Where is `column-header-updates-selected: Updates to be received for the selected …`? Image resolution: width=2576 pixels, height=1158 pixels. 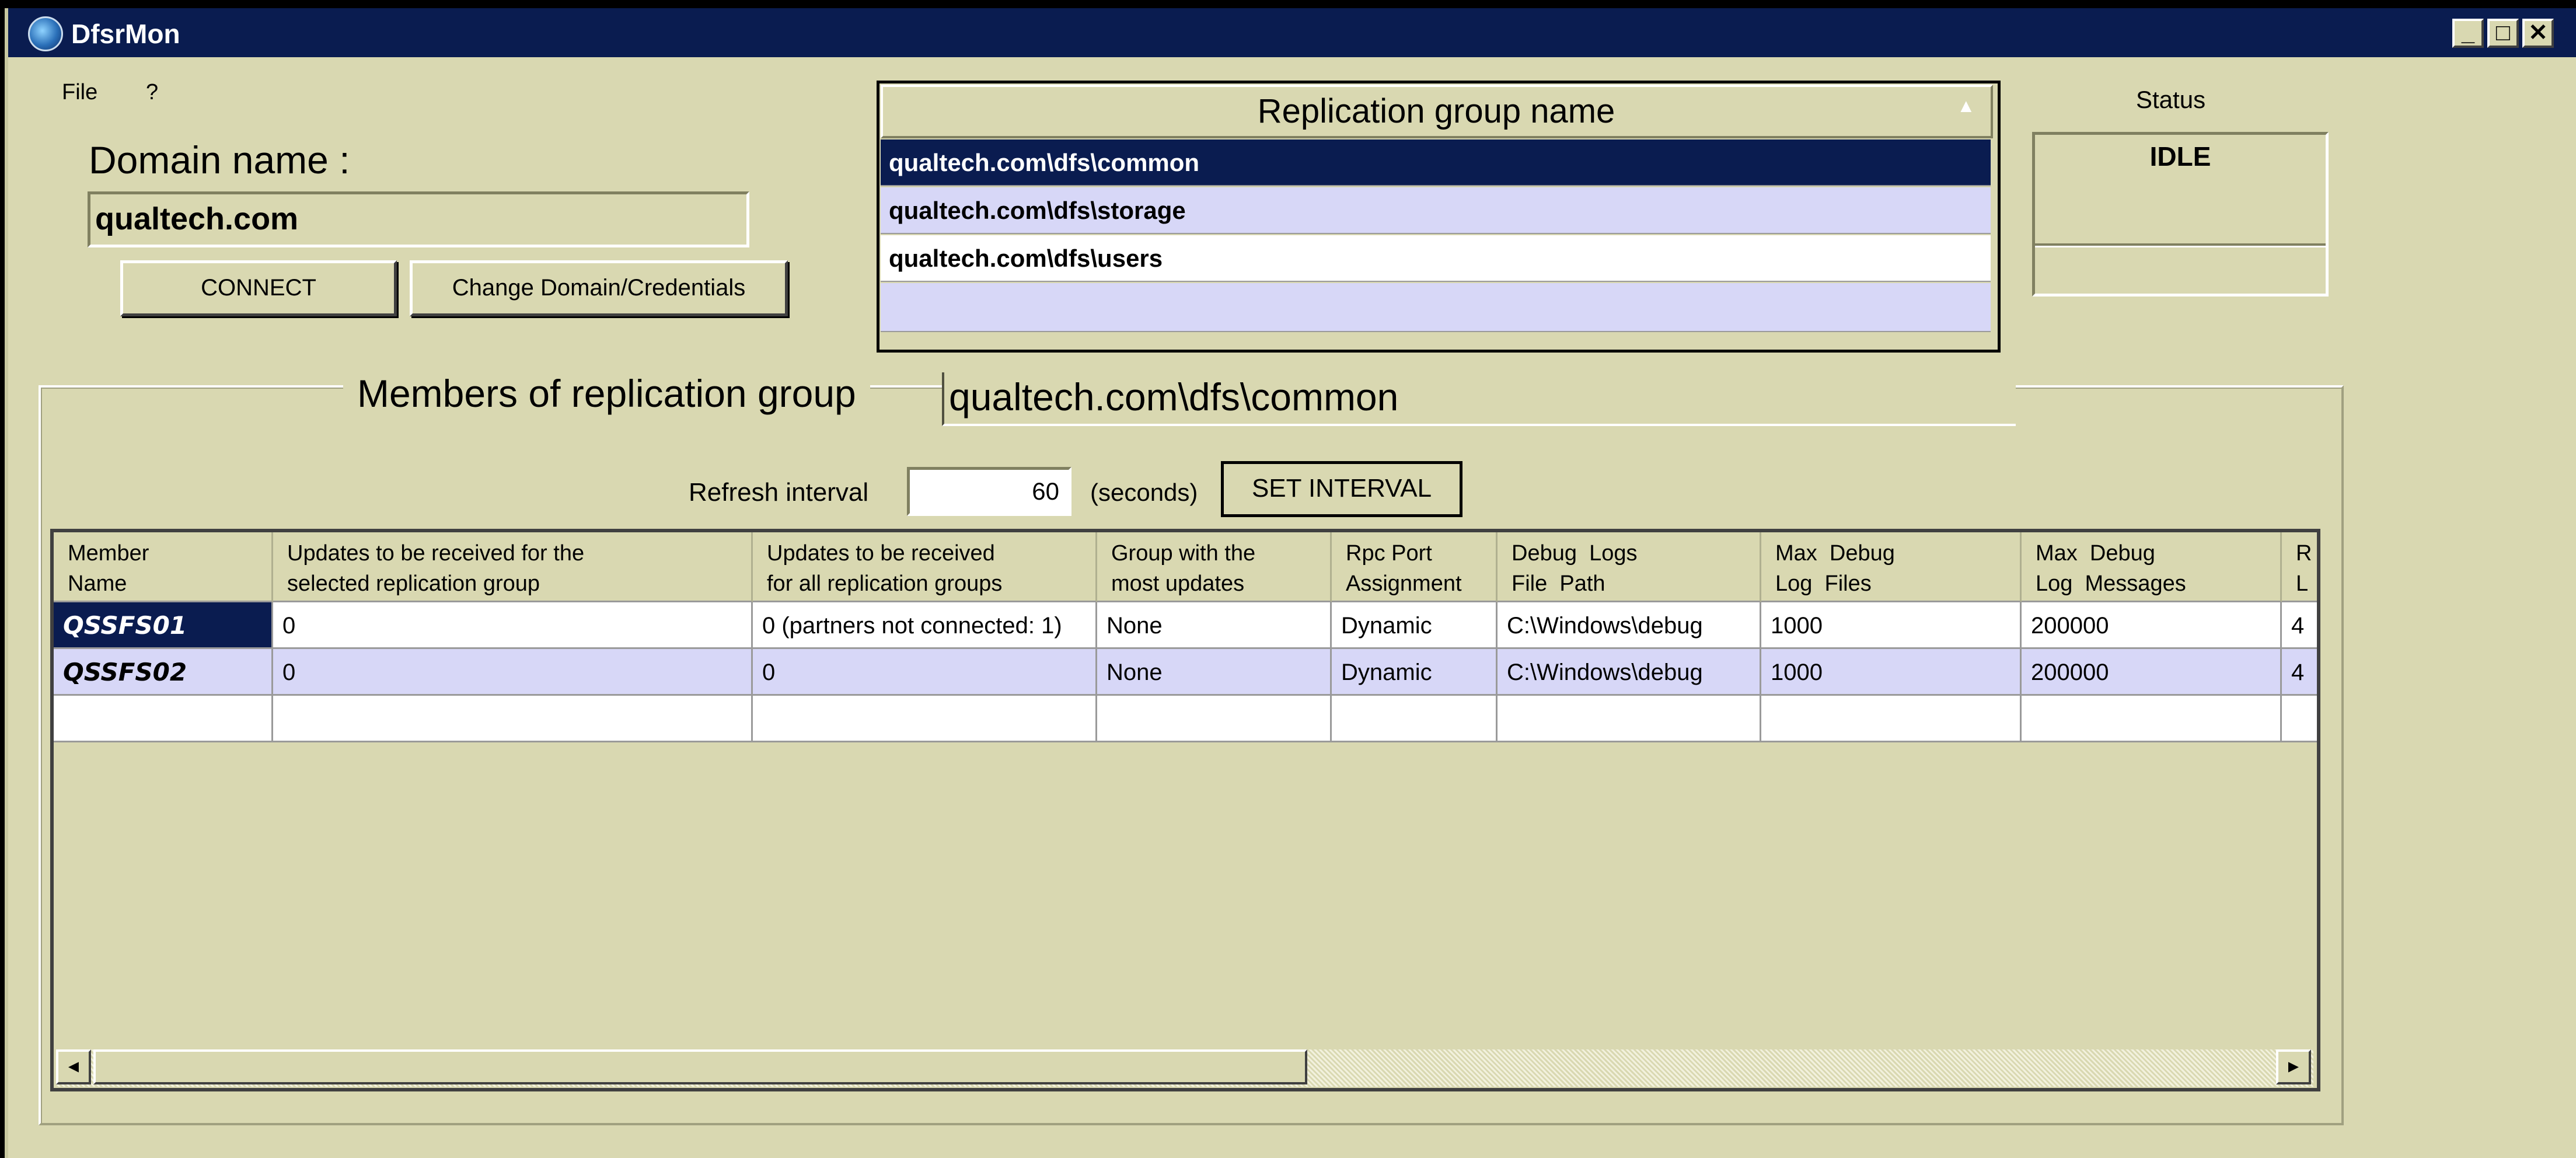 column-header-updates-selected: Updates to be received for the selected … is located at coordinates (513, 567).